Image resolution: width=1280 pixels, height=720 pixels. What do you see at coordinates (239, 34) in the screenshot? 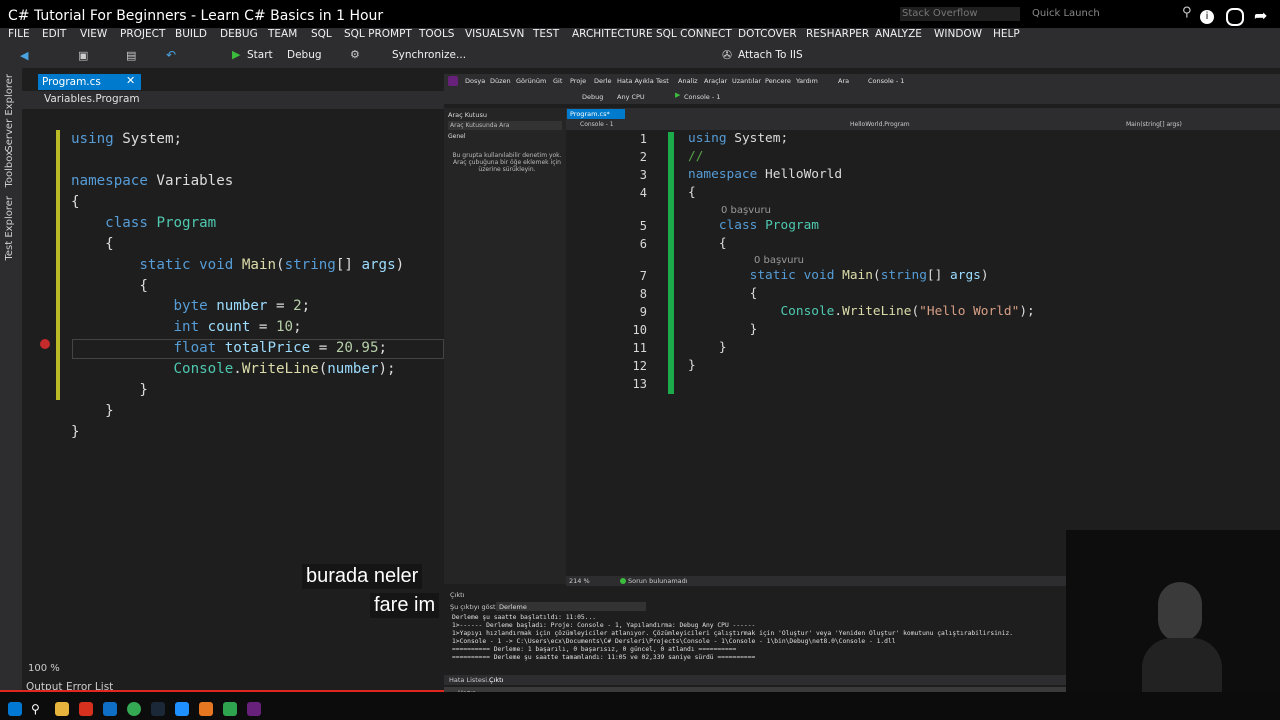
I see `menu-item: DEBUG` at bounding box center [239, 34].